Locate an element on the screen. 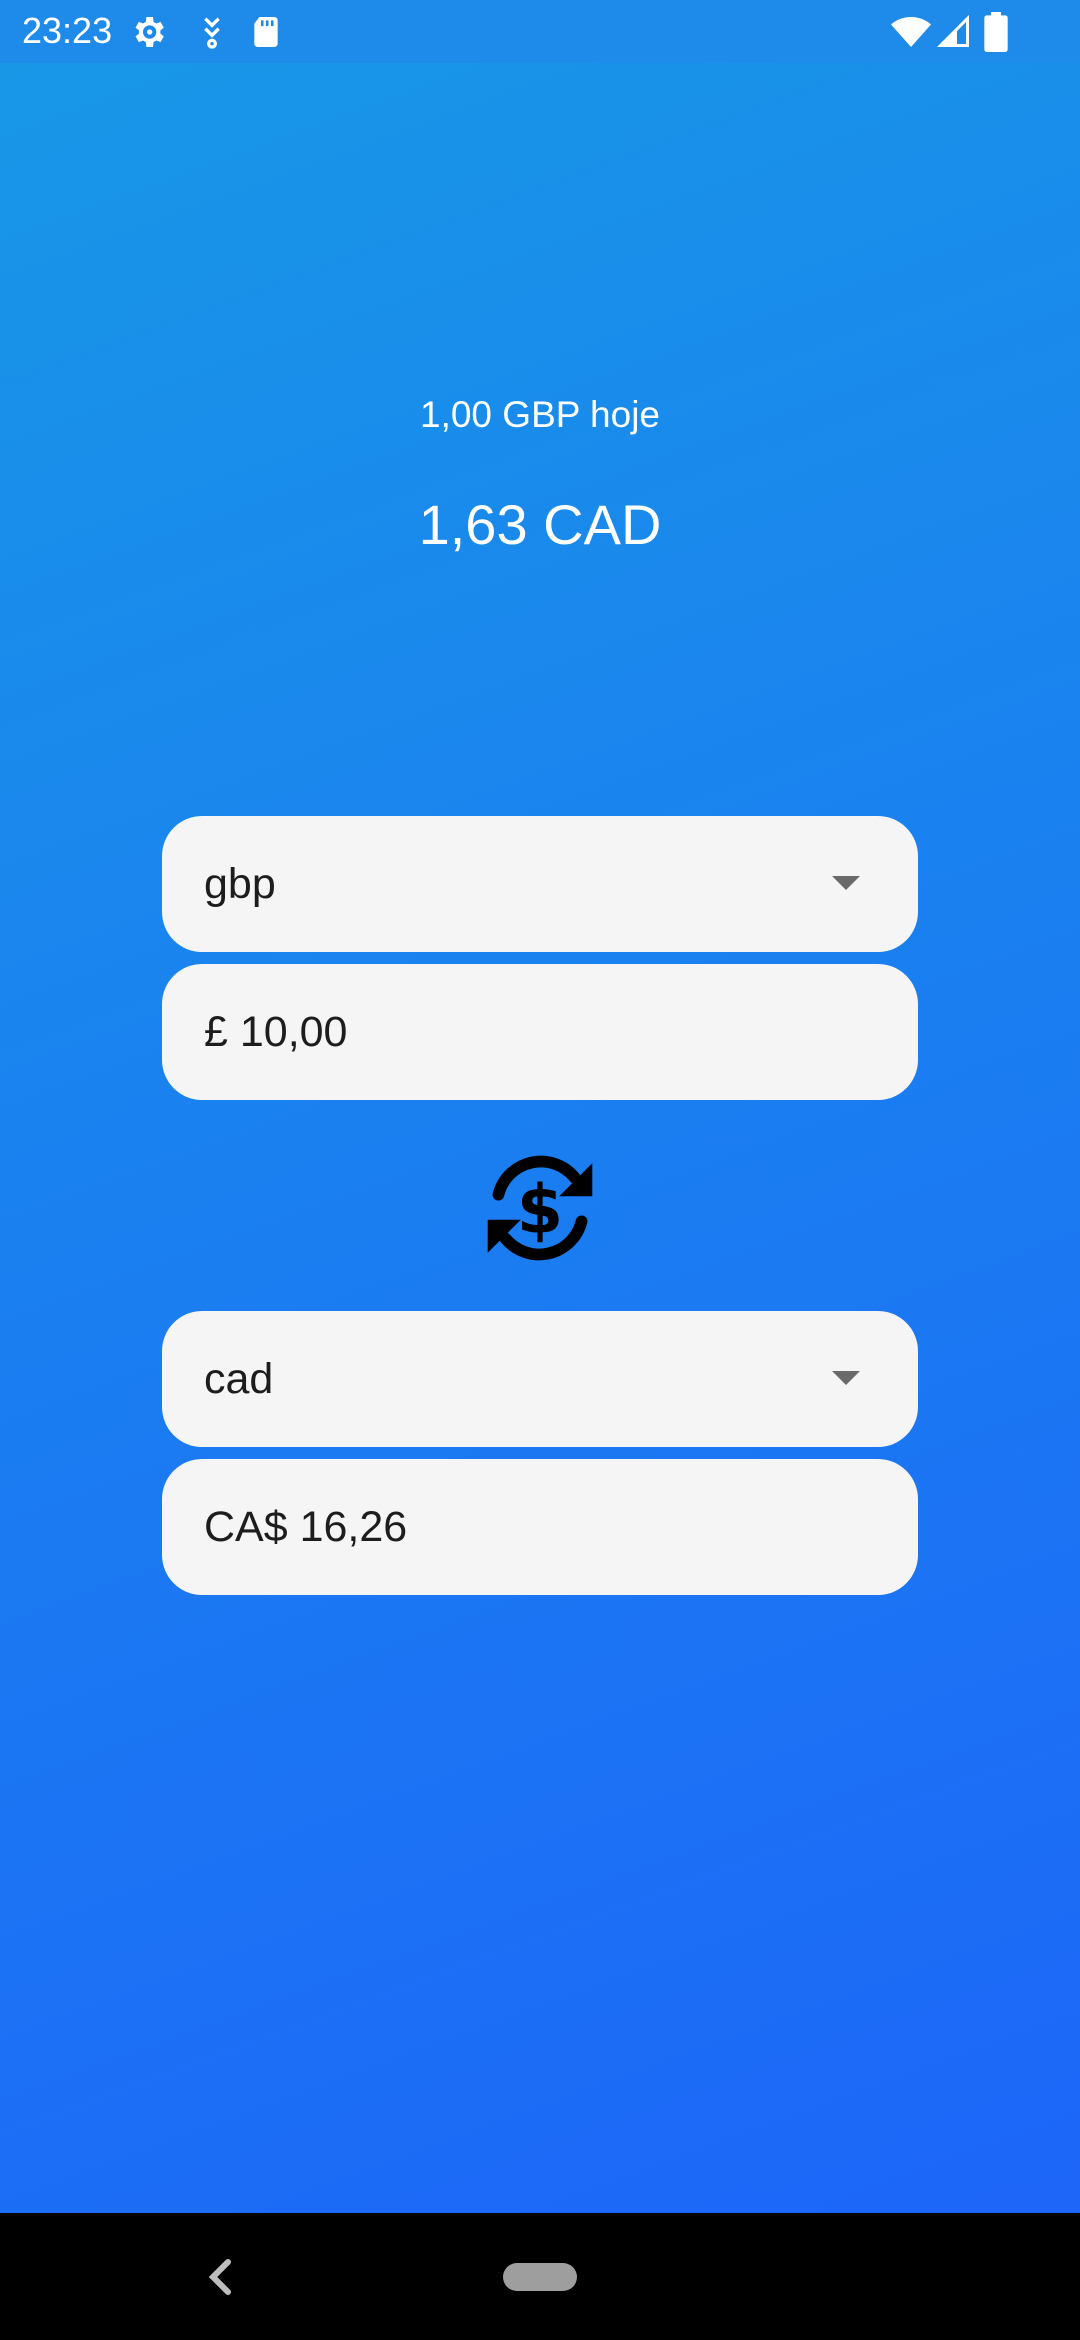  status-bar: 23:23 is located at coordinates (540, 31).